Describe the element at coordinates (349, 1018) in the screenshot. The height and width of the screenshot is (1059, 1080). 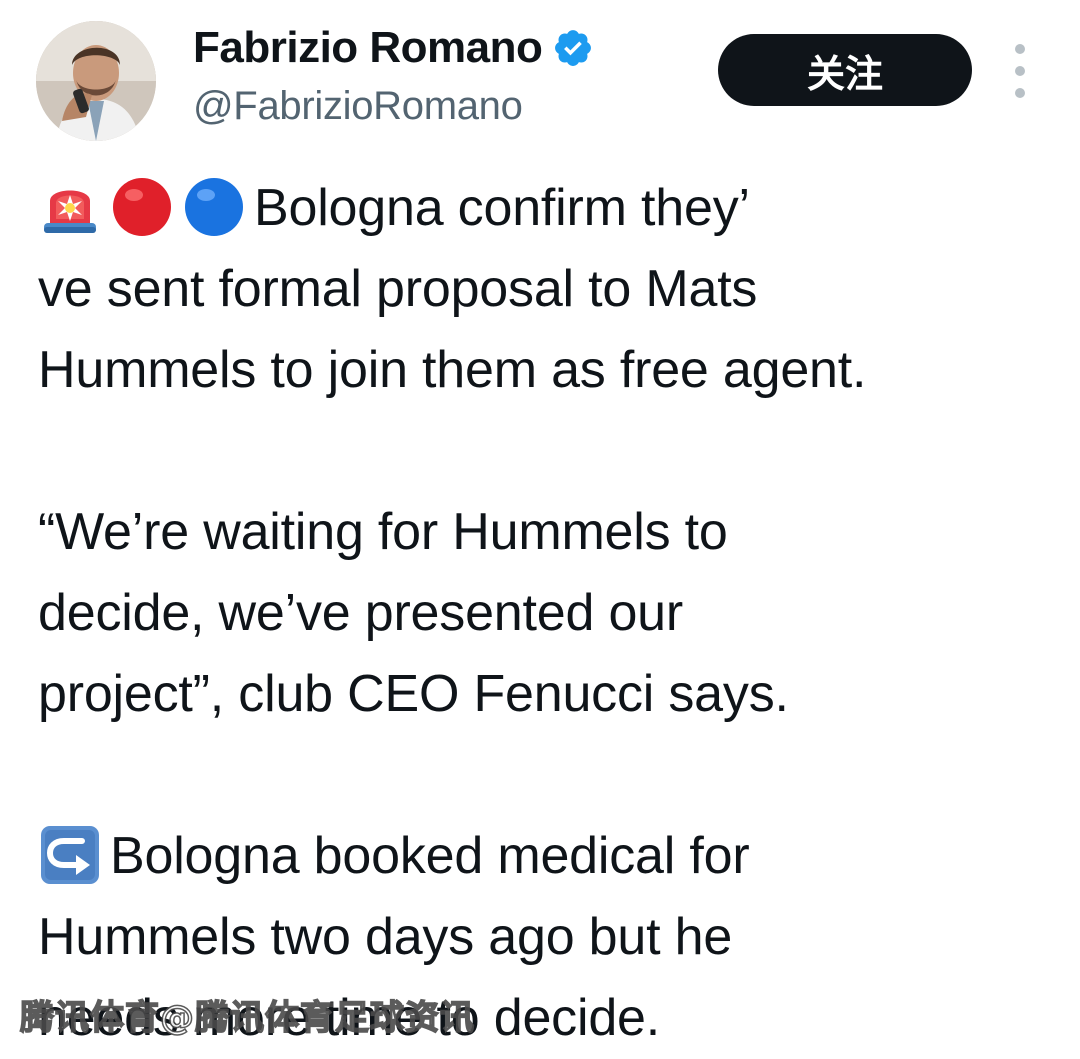
I see `tweet-line: needs more time to decide.` at that location.